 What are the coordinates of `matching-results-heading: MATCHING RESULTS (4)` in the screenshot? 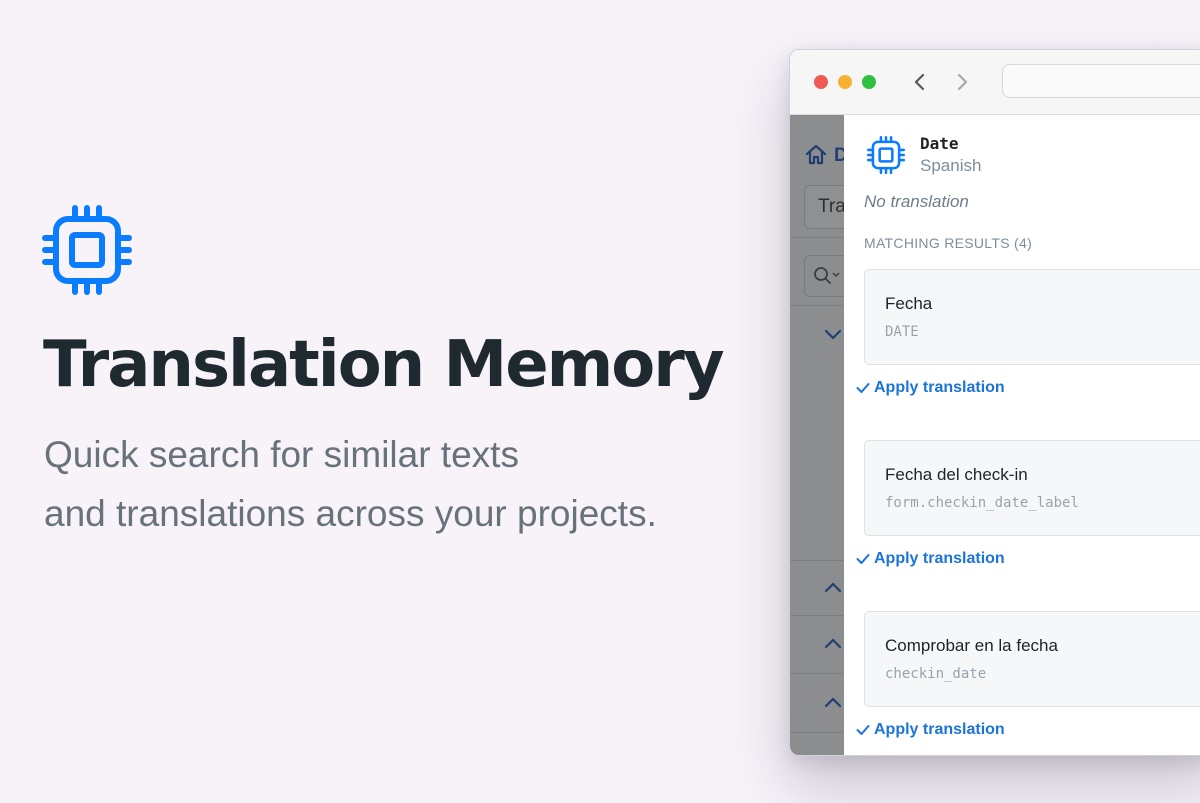 It's located at (948, 243).